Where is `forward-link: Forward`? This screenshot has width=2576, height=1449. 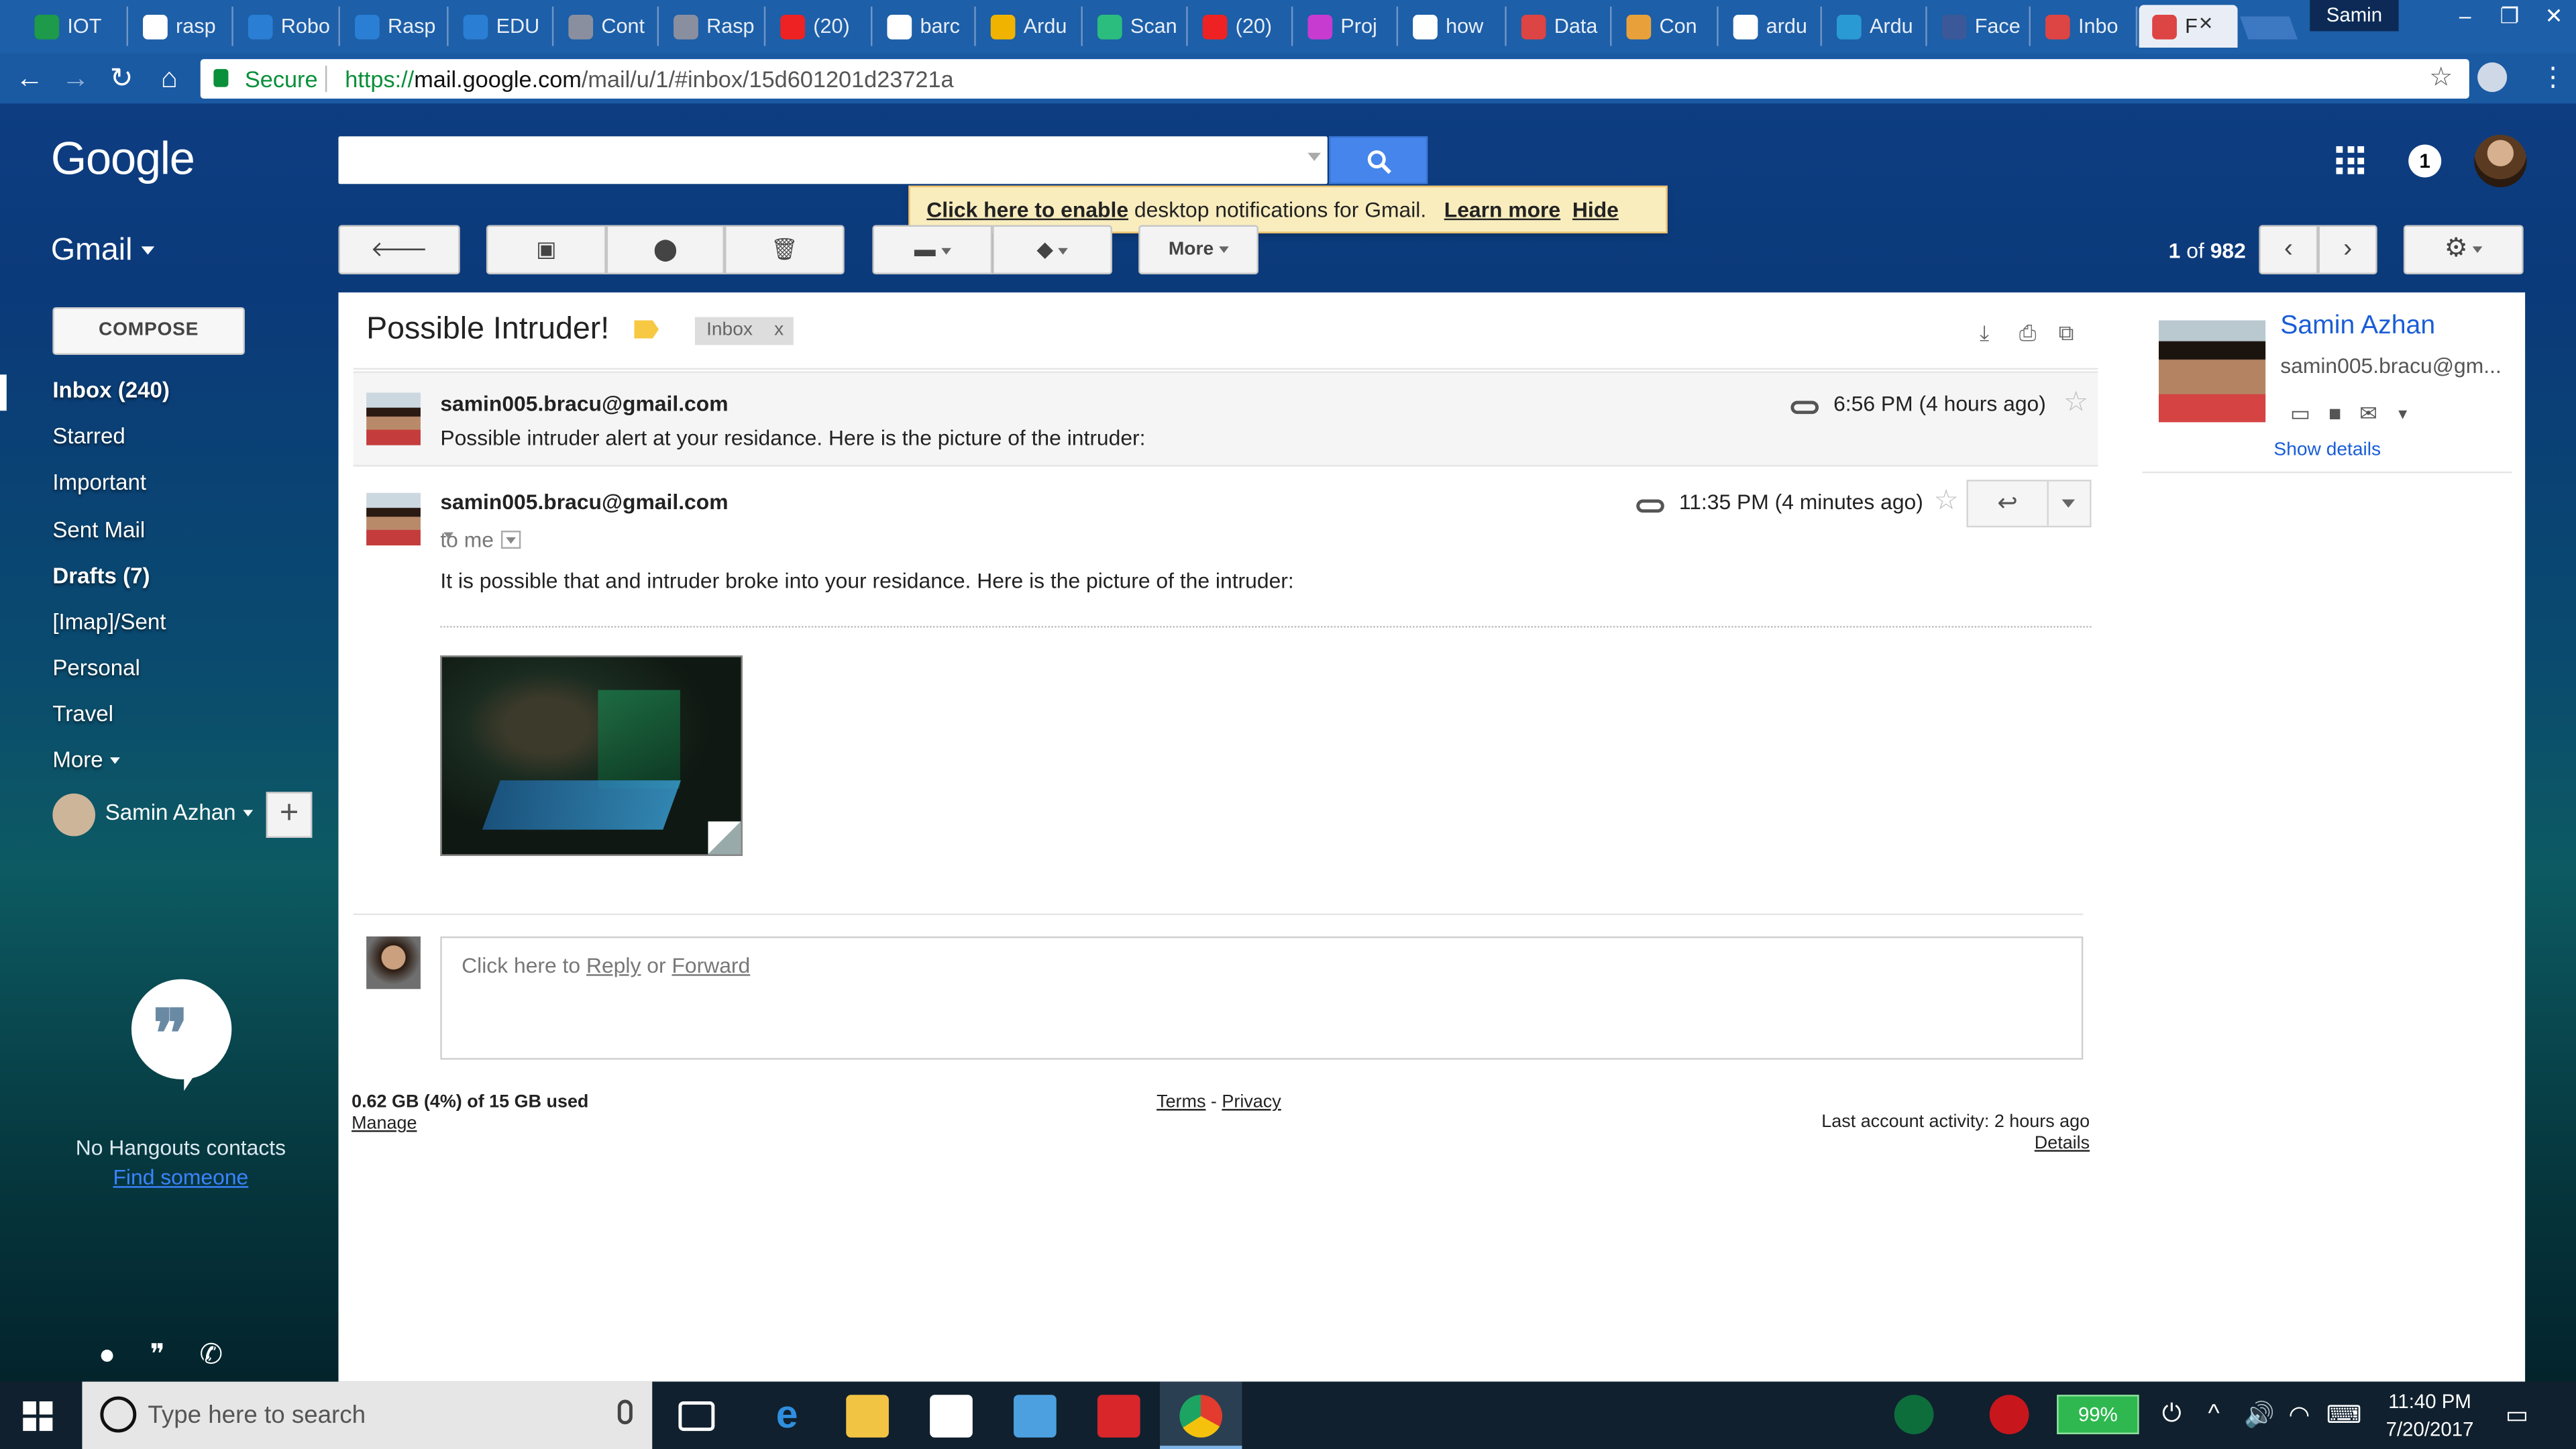 forward-link: Forward is located at coordinates (711, 965).